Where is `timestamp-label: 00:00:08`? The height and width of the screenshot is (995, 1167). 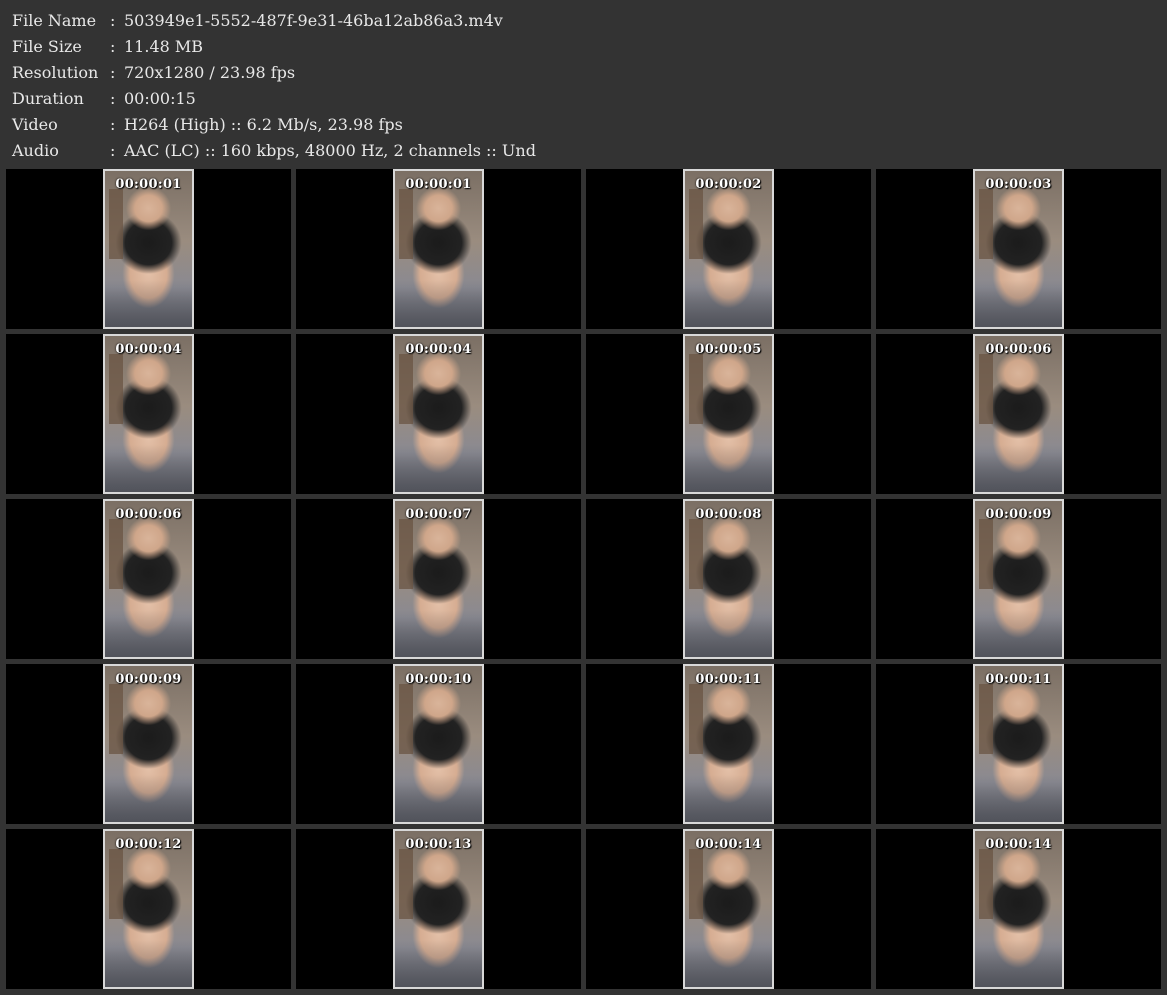 timestamp-label: 00:00:08 is located at coordinates (728, 514).